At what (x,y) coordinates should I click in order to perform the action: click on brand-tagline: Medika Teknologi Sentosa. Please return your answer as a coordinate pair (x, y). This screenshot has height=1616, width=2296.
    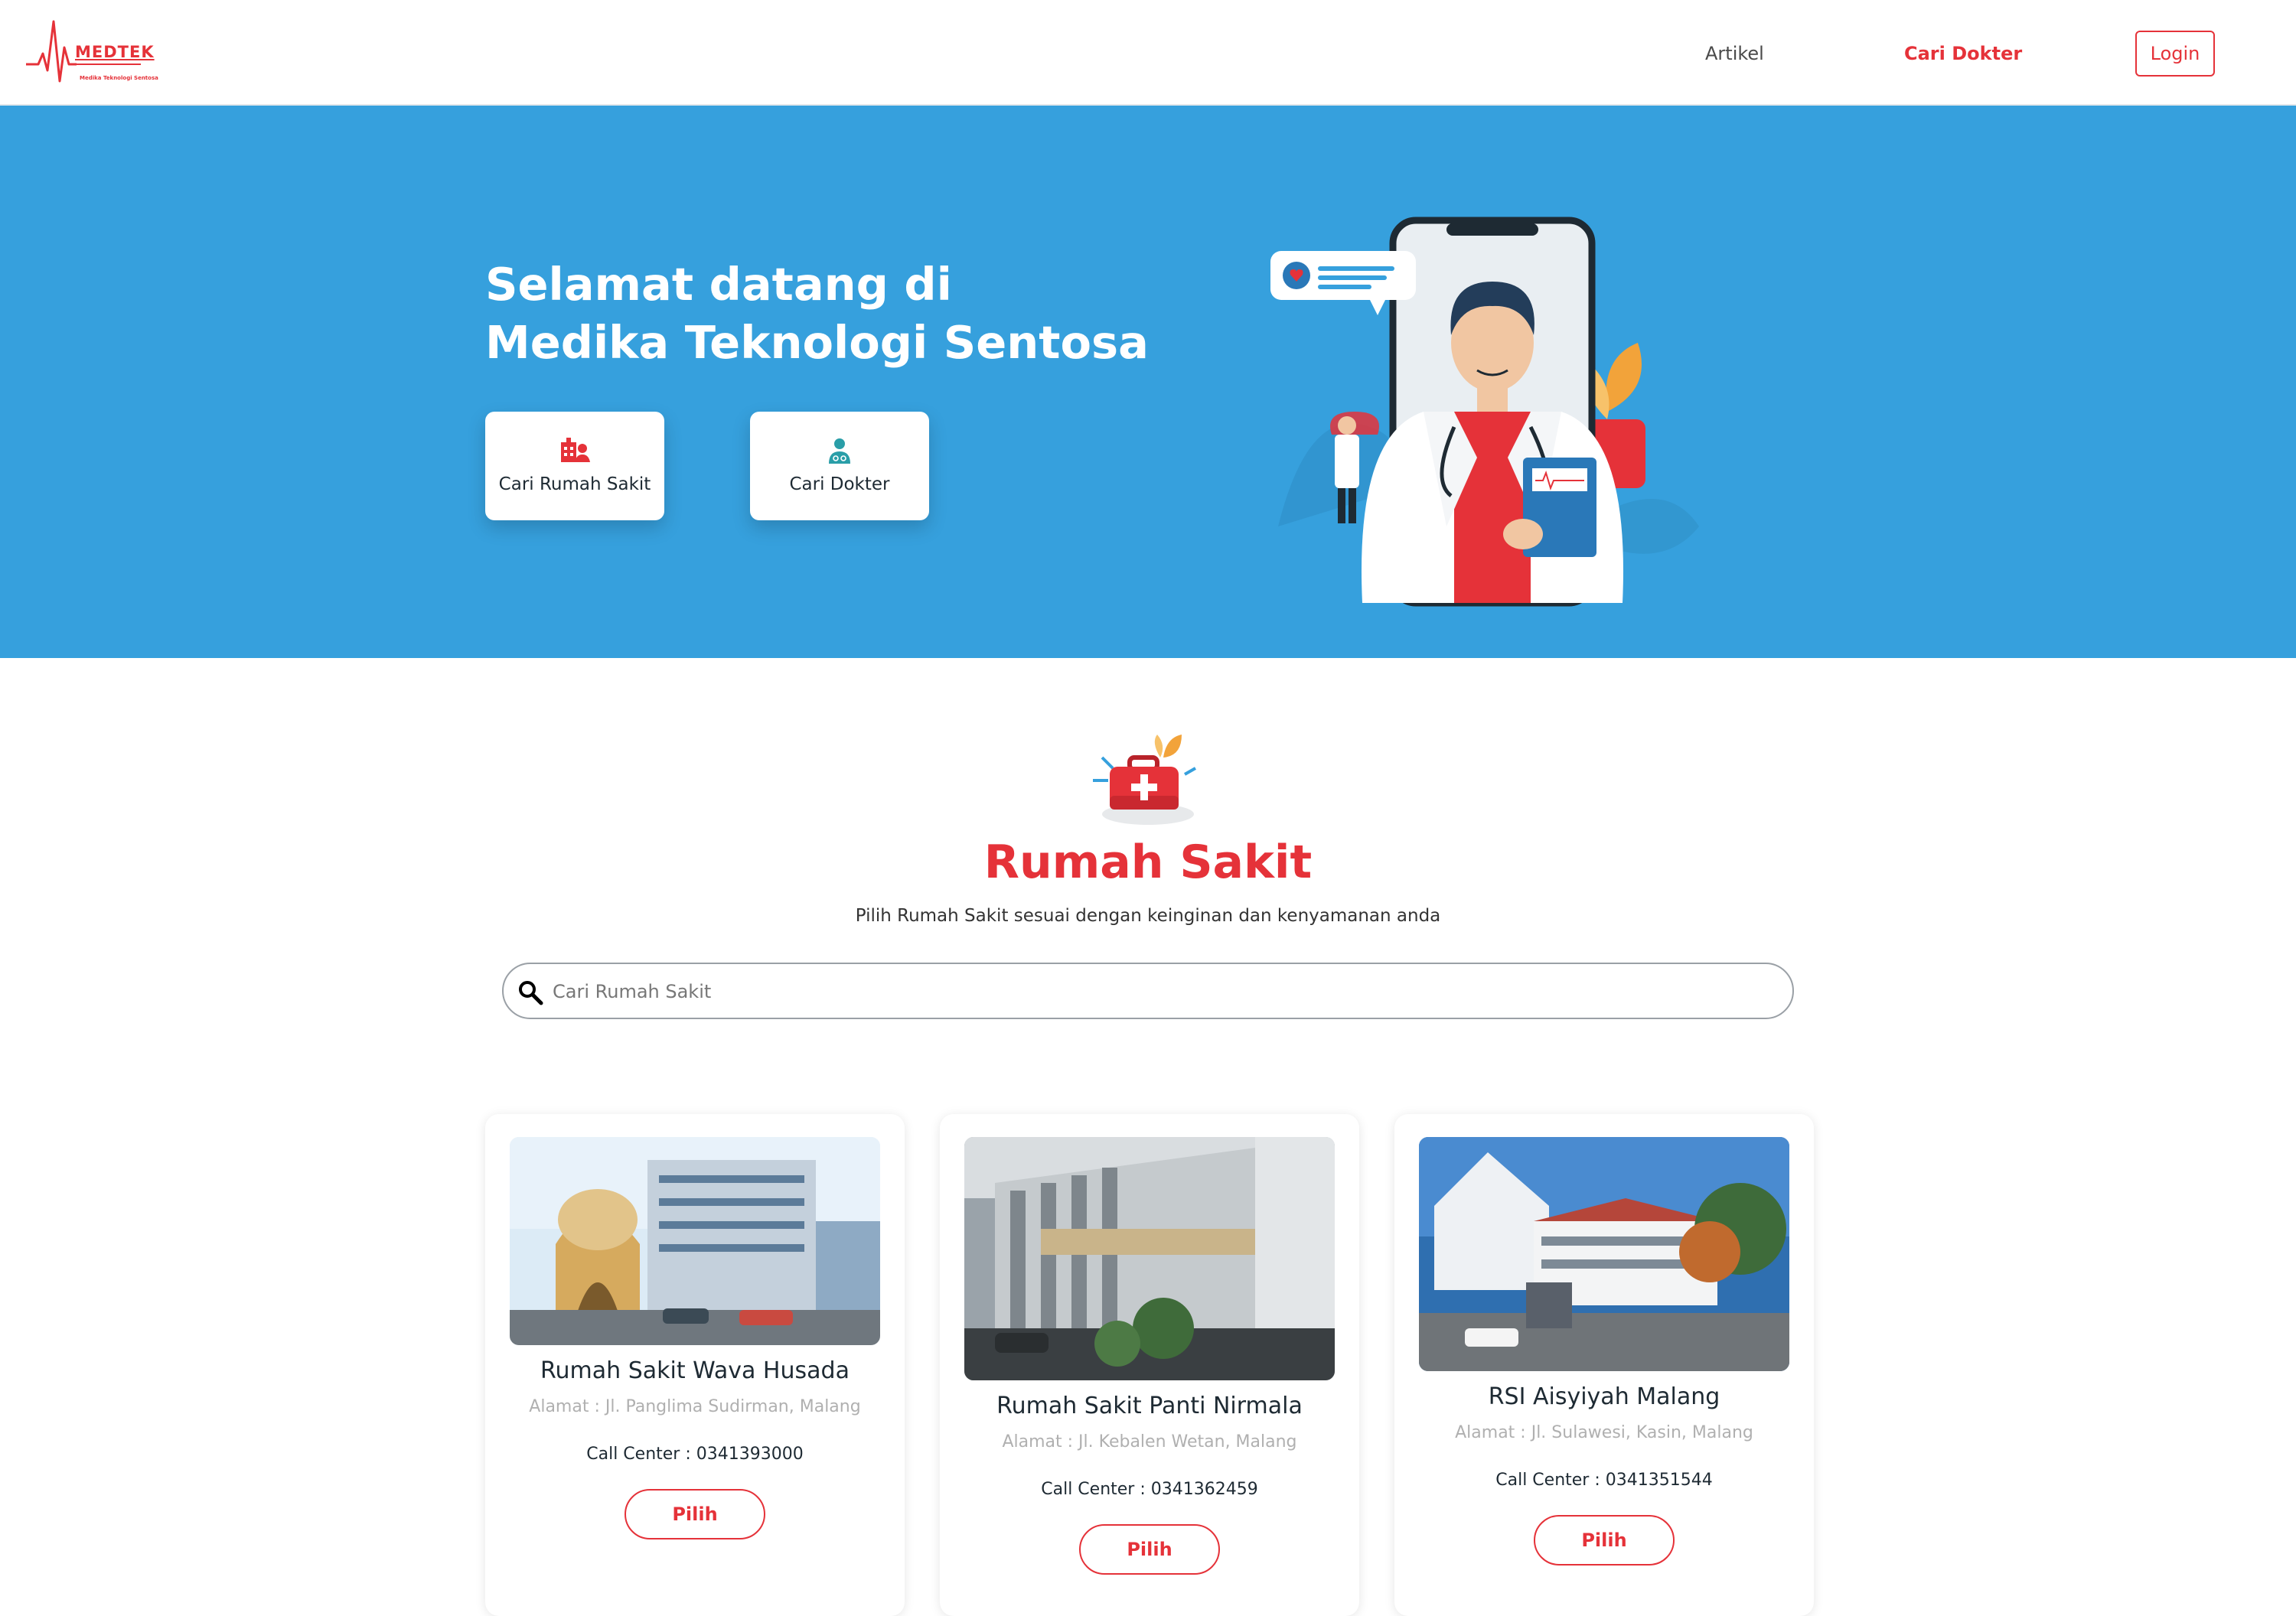
    Looking at the image, I should click on (119, 78).